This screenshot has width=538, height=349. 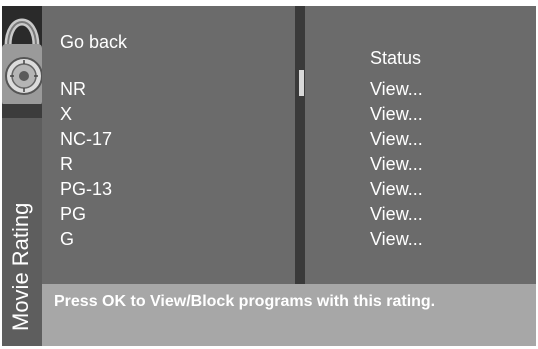 I want to click on sidebar-title: Movie Rating, so click(x=20, y=266).